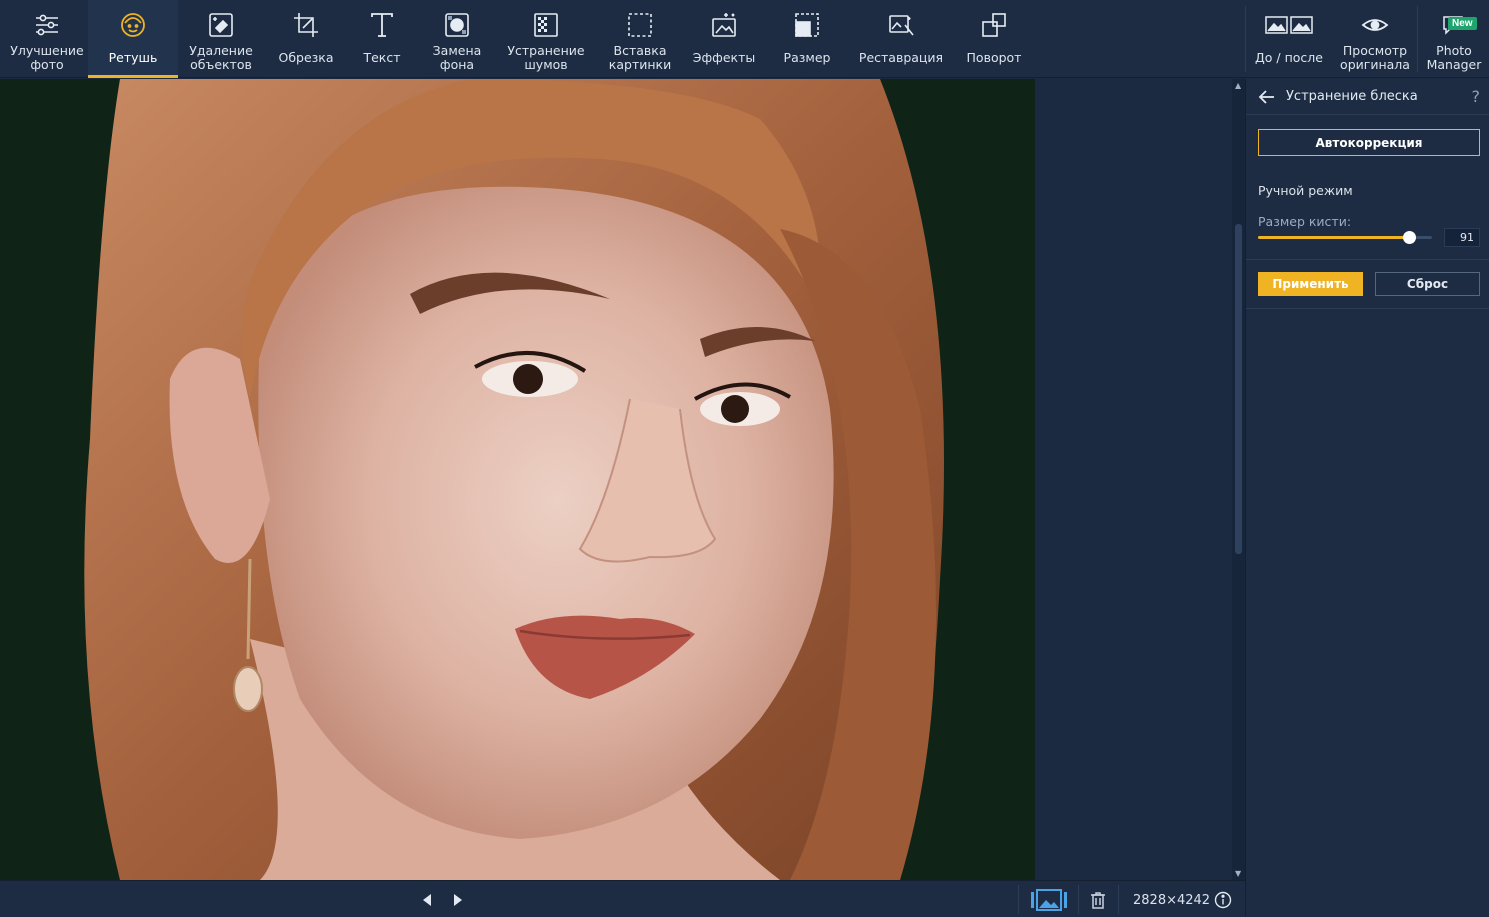 This screenshot has height=917, width=1489. I want to click on photo-manager-label: Photo Manager, so click(1454, 57).